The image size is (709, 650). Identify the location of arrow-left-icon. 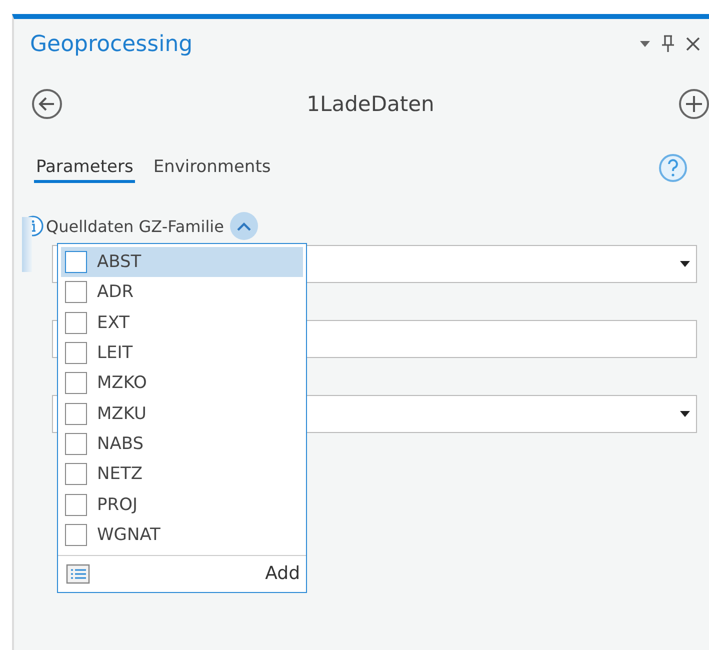
(47, 104).